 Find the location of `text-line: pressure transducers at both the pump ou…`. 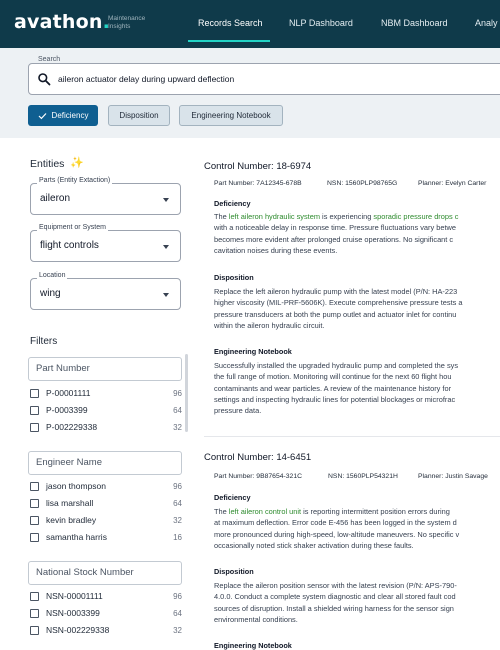

text-line: pressure transducers at both the pump ou… is located at coordinates (335, 314).